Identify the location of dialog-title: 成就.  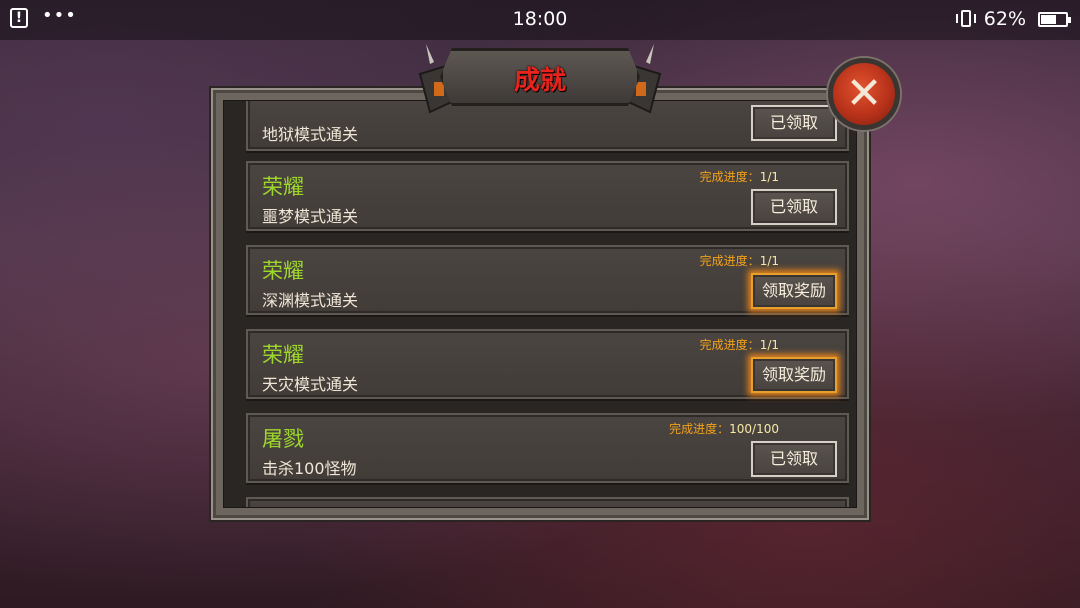
(539, 81).